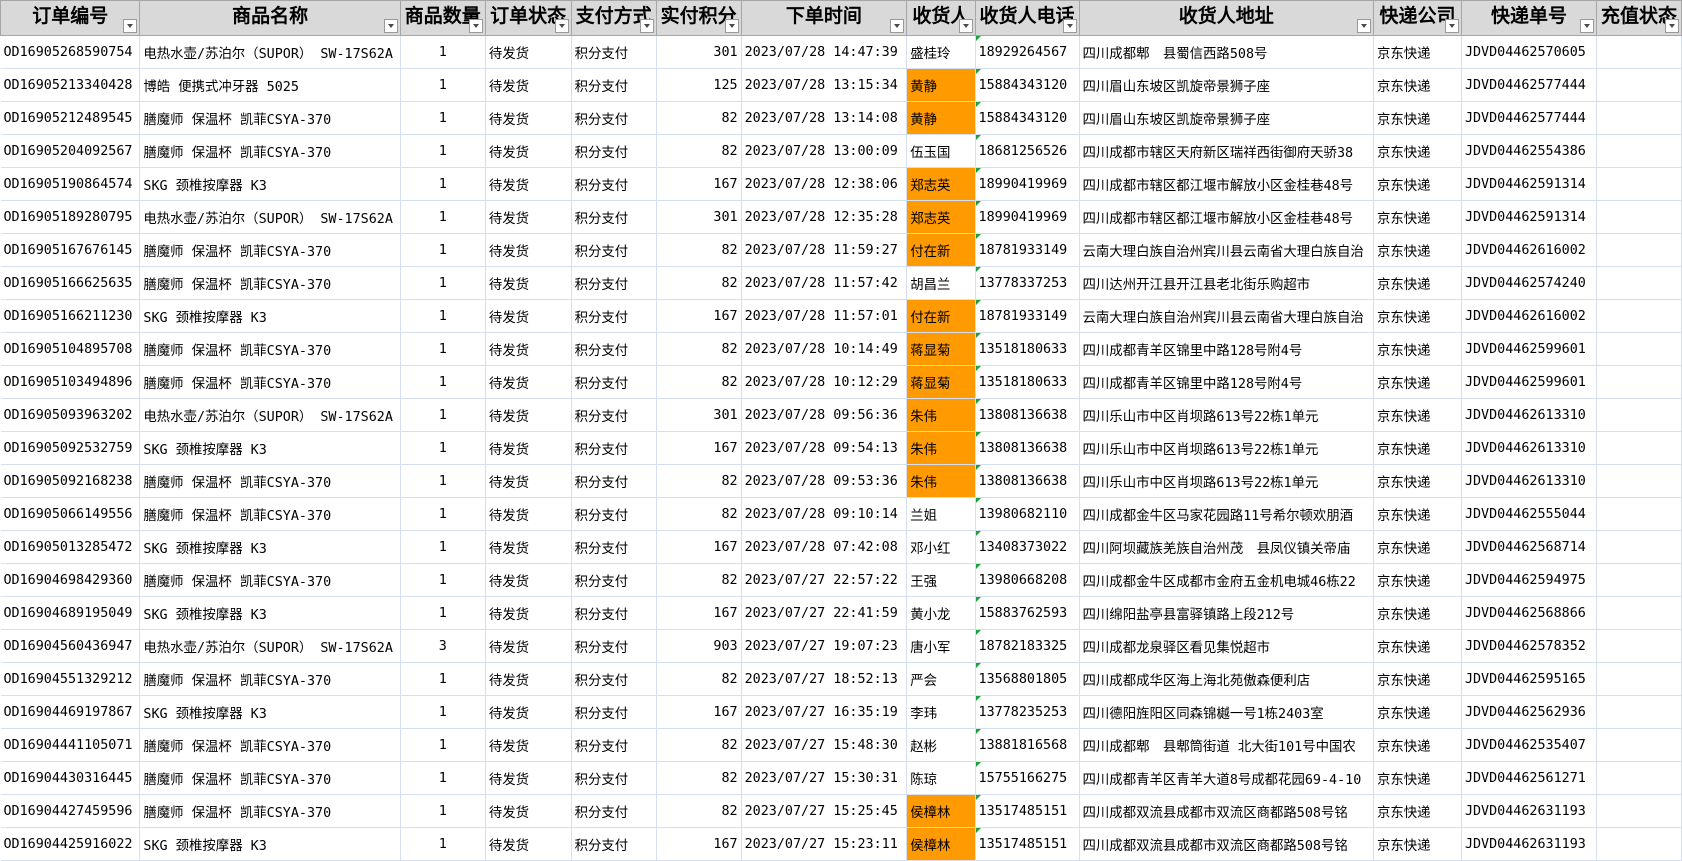 The image size is (1682, 861). What do you see at coordinates (1226, 184) in the screenshot?
I see `cell-recipient-address: 四川成都市辖区都江堰市解放小区金桂巷48号` at bounding box center [1226, 184].